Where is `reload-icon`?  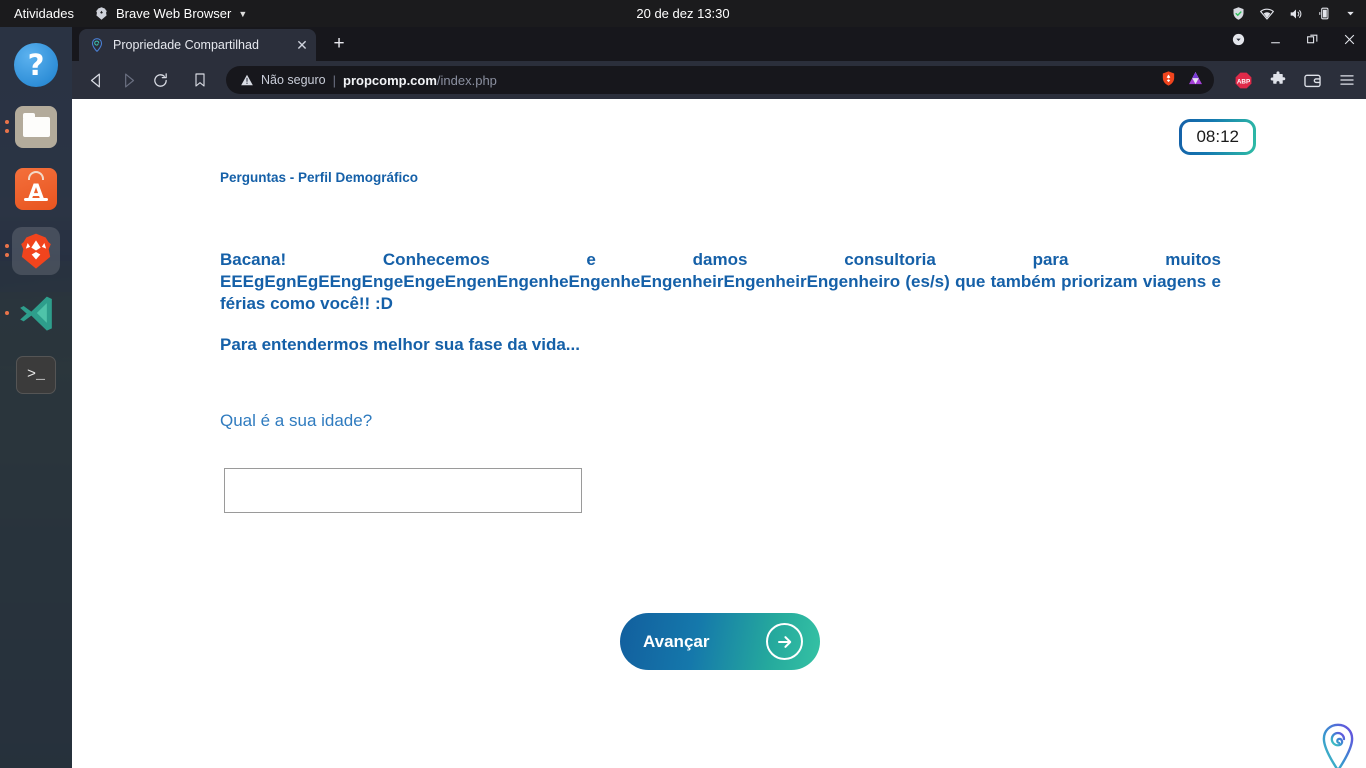
reload-icon is located at coordinates (160, 80).